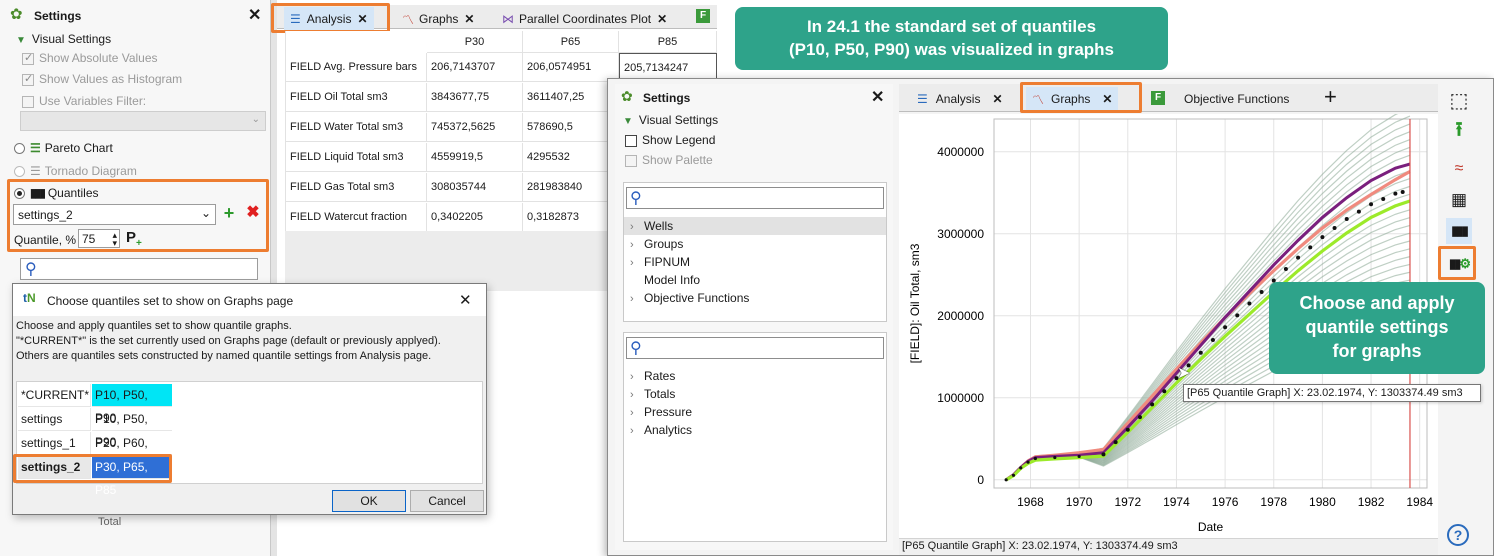 Image resolution: width=1494 pixels, height=556 pixels. What do you see at coordinates (571, 187) in the screenshot?
I see `table-cell: 281983840` at bounding box center [571, 187].